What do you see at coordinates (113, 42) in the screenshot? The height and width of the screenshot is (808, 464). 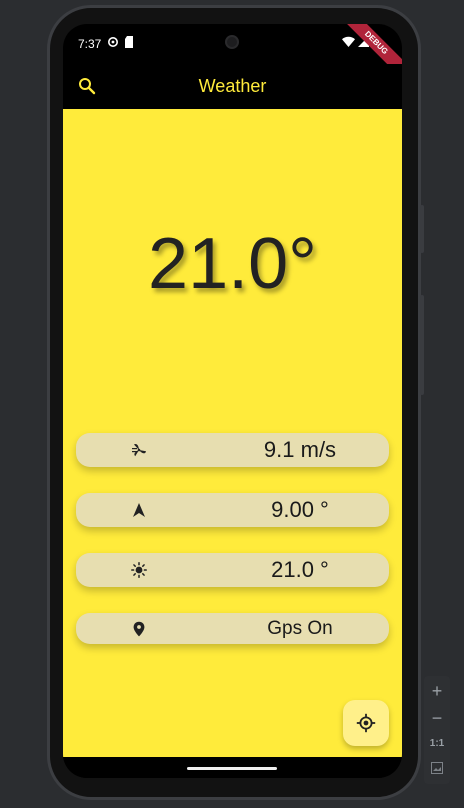 I see `settings-icon` at bounding box center [113, 42].